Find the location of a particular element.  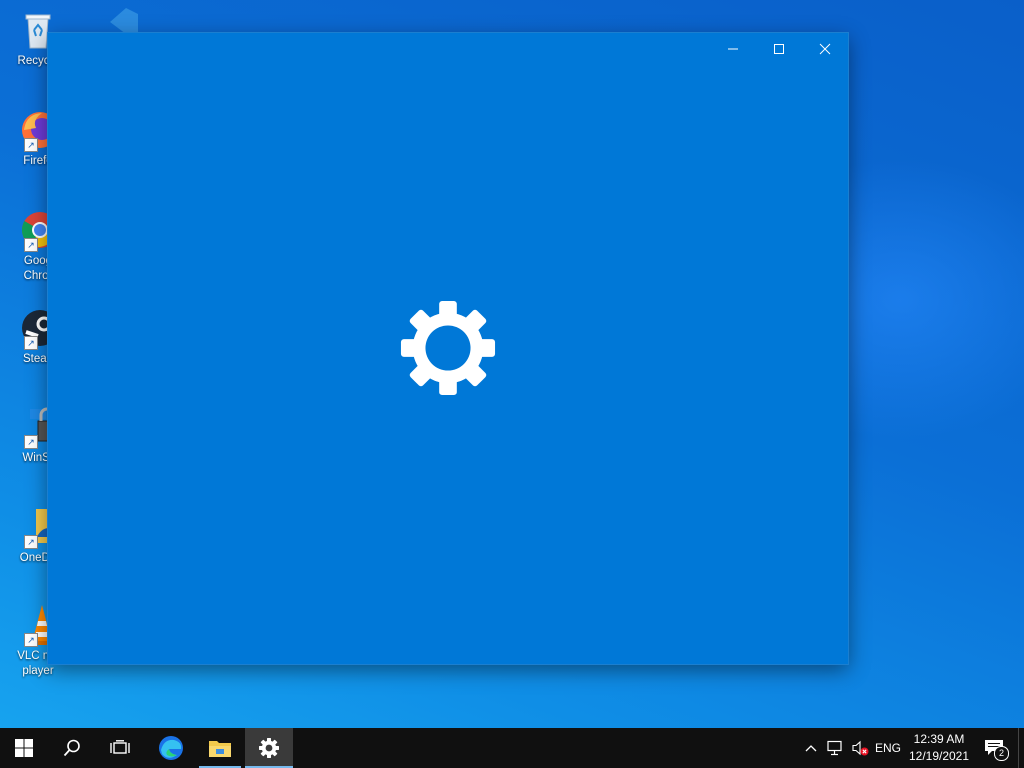

start-button is located at coordinates (24, 748).